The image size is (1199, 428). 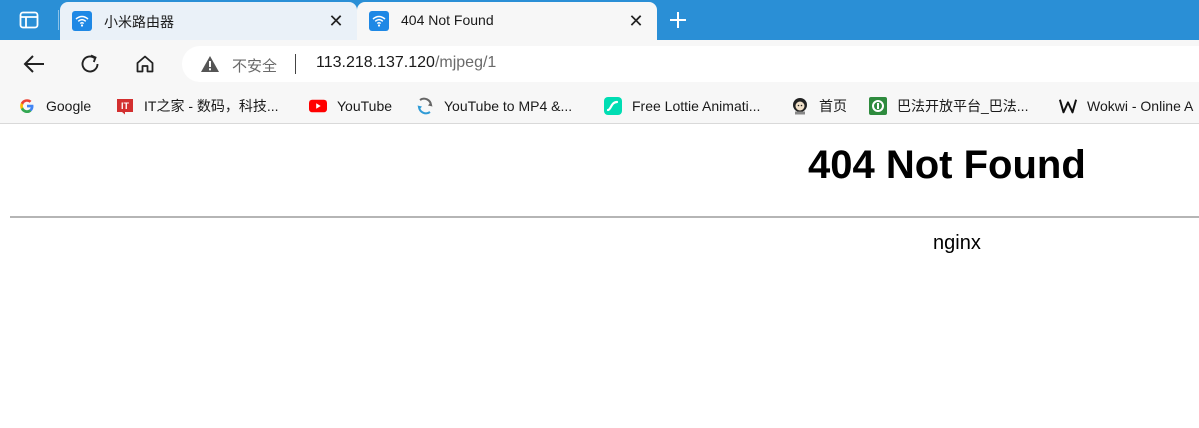 I want to click on url-text: 113.218.137.120/mjpeg/1, so click(x=406, y=63).